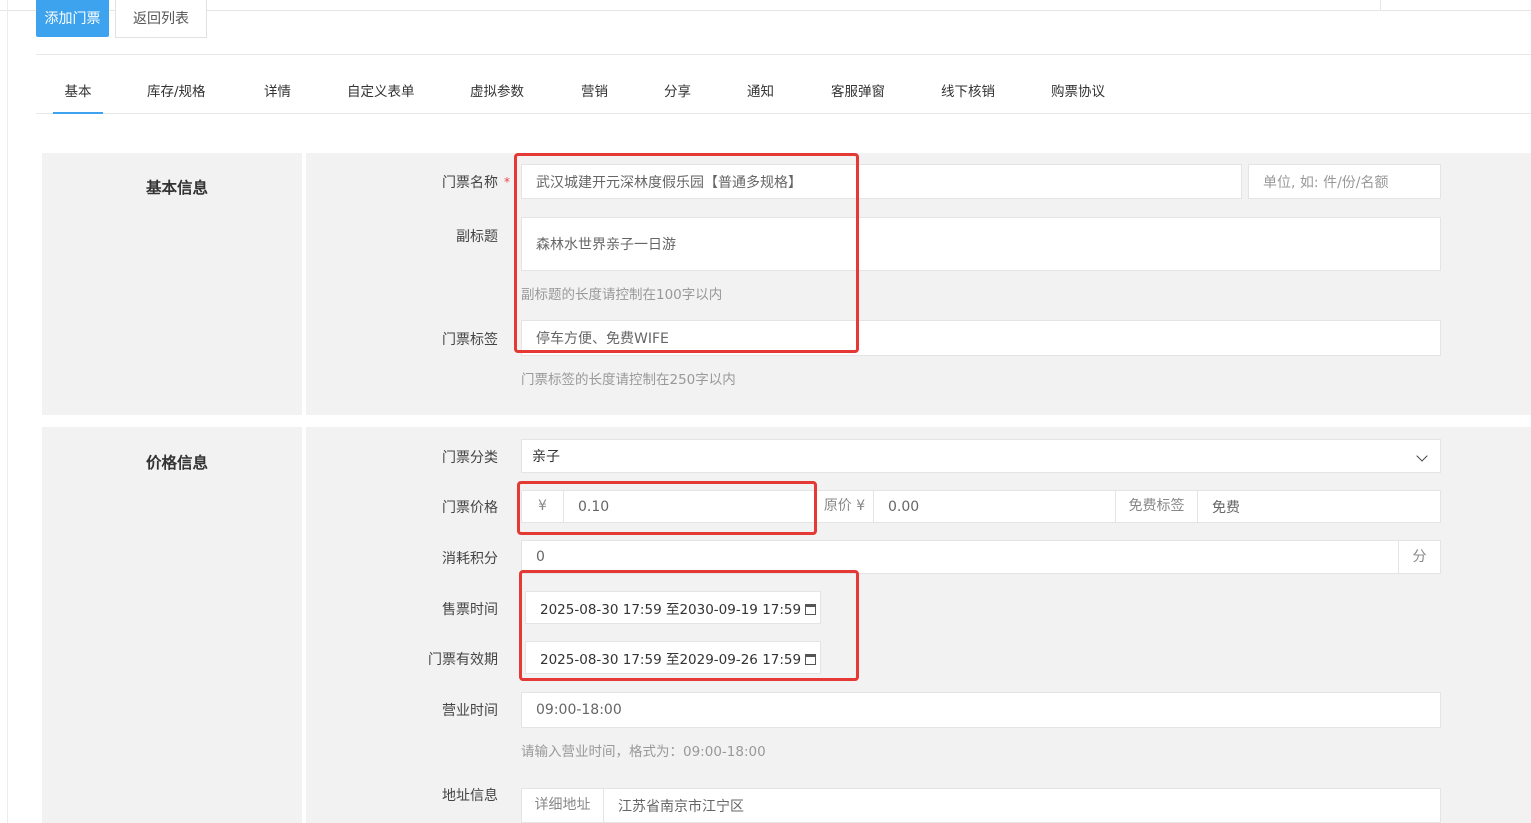 The height and width of the screenshot is (823, 1531). What do you see at coordinates (470, 340) in the screenshot?
I see `ticket-tags-label: 门票标签` at bounding box center [470, 340].